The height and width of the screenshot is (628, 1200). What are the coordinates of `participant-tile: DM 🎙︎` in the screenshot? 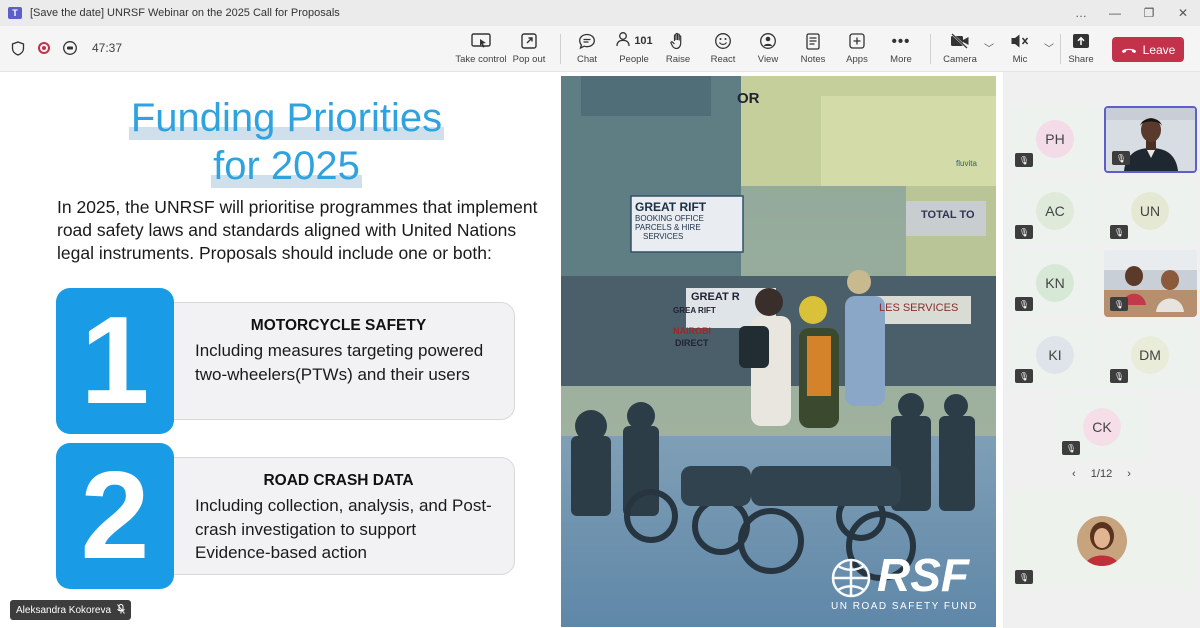 It's located at (1150, 355).